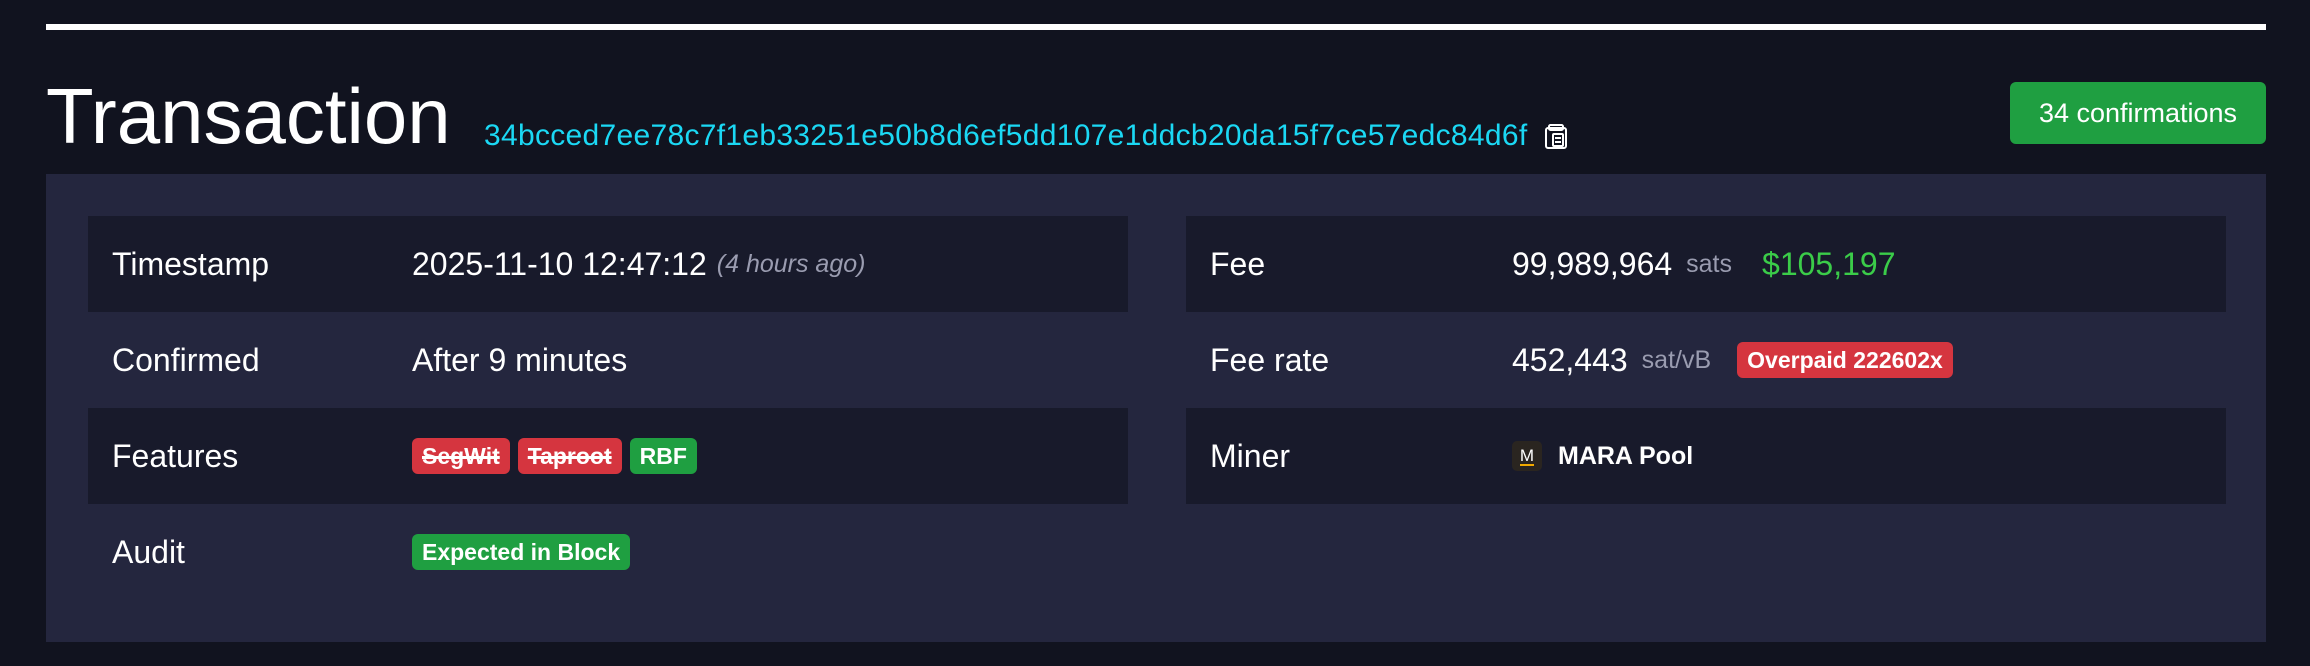 Image resolution: width=2310 pixels, height=666 pixels. Describe the element at coordinates (1732, 360) in the screenshot. I see `fee-rate-value-group: 452,443 sat/vB Overpaid 222602x` at that location.